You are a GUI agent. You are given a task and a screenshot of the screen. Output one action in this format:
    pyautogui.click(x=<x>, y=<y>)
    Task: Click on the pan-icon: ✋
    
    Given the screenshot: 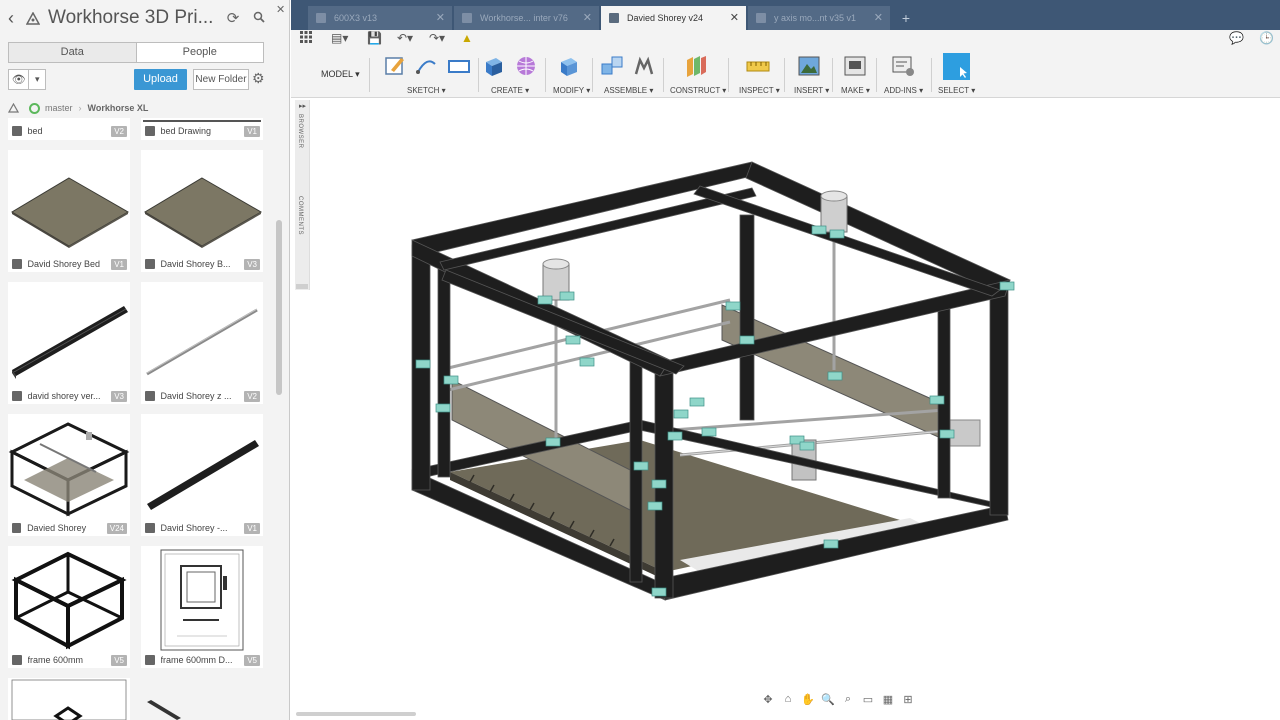 What is the action you would take?
    pyautogui.click(x=808, y=699)
    